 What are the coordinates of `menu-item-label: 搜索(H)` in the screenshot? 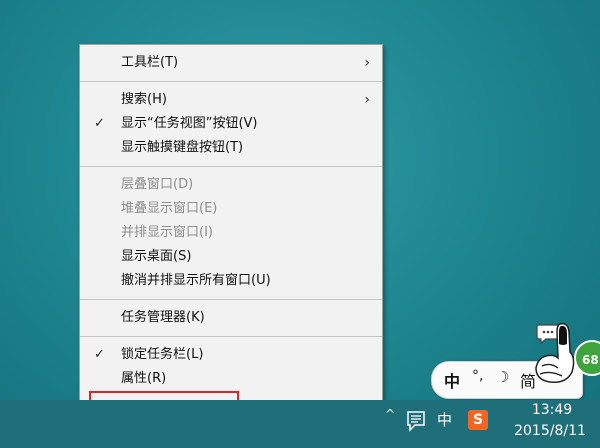 It's located at (144, 99).